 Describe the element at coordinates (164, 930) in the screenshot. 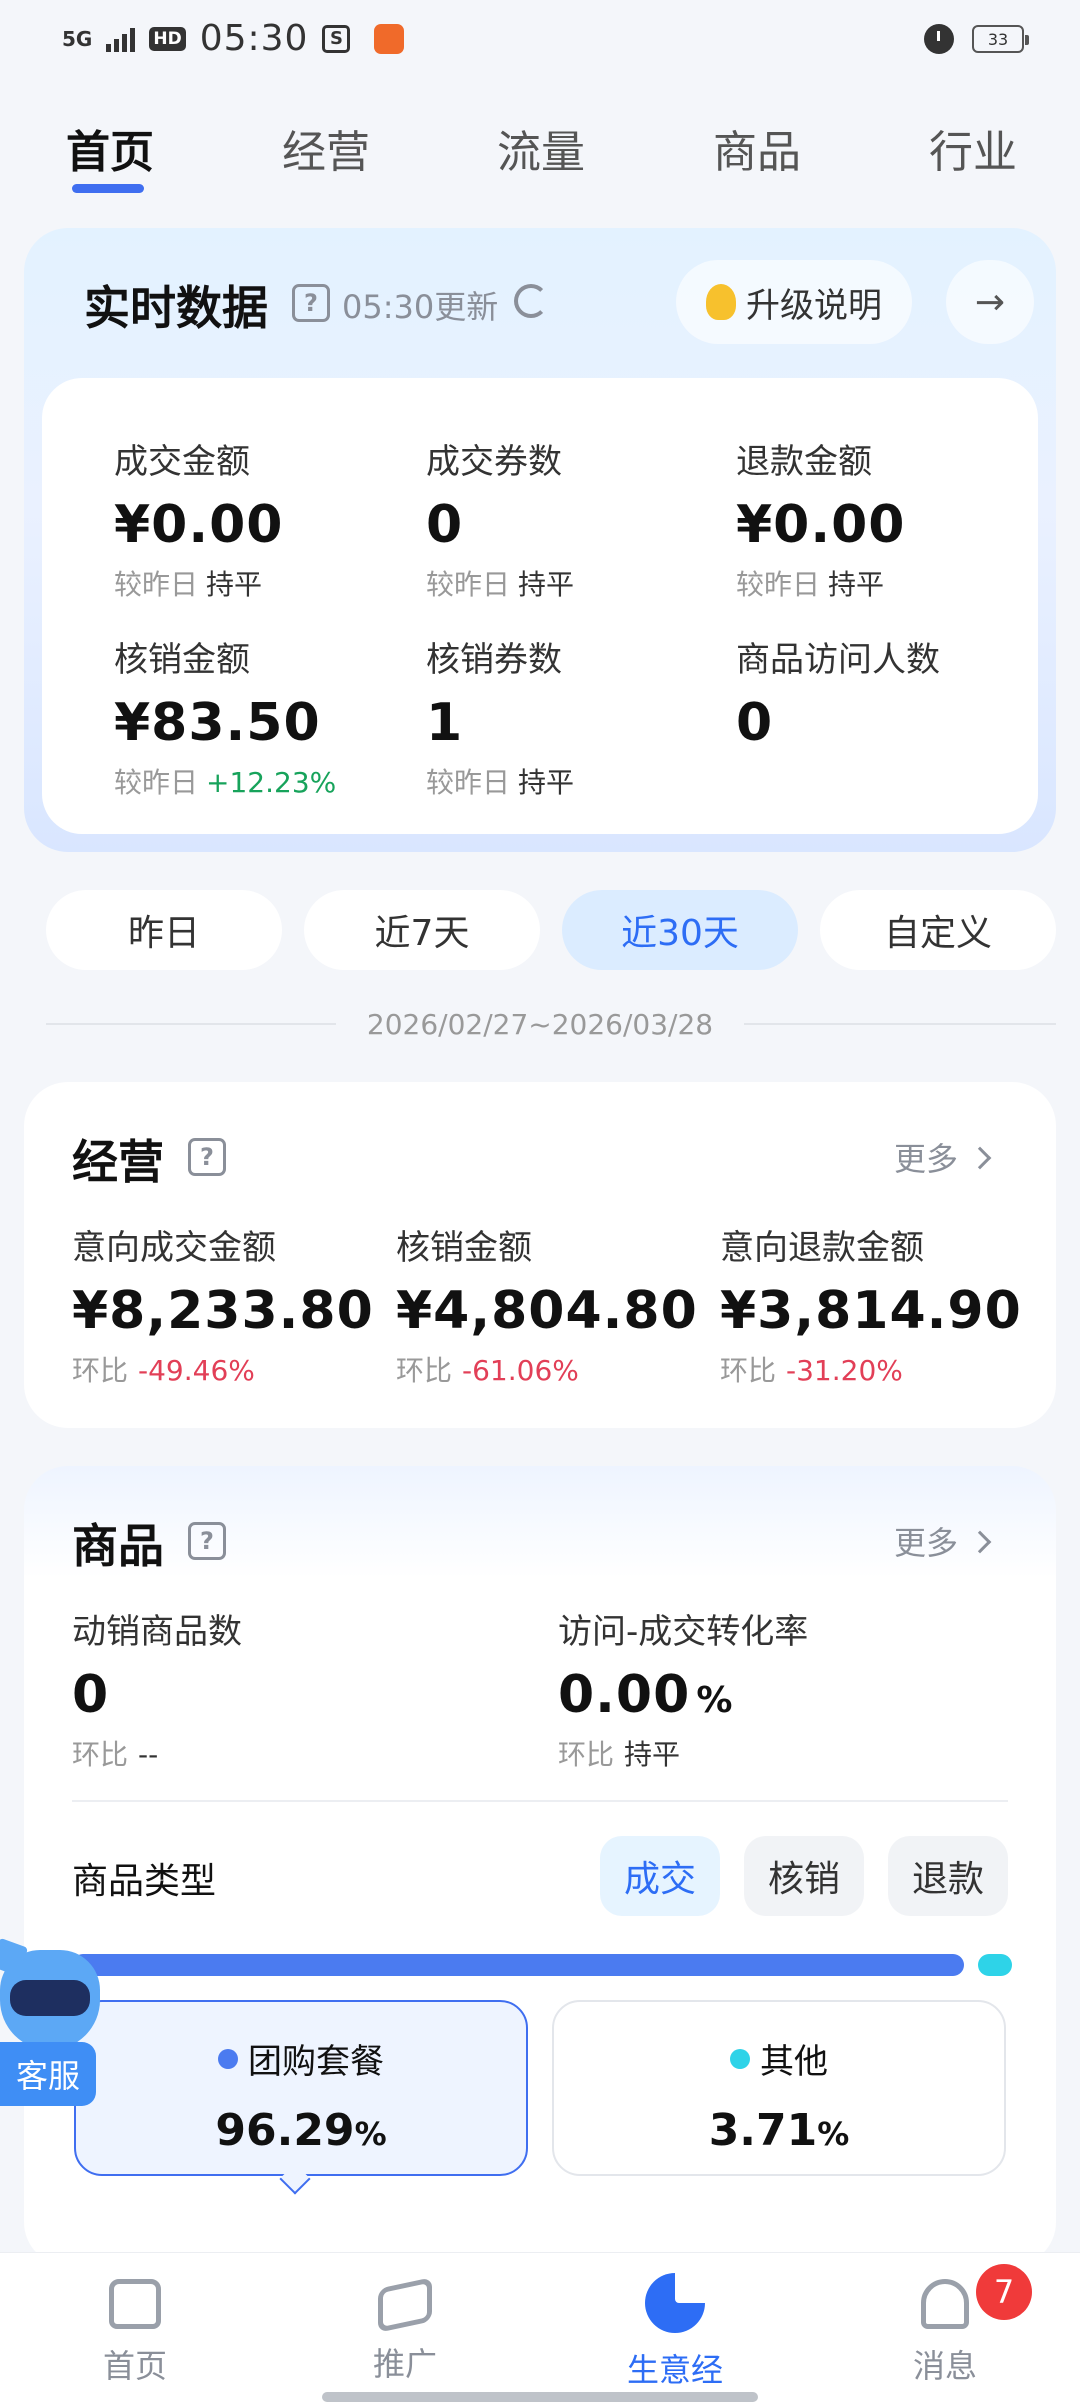

I see `filter-yesterday: 昨日` at that location.